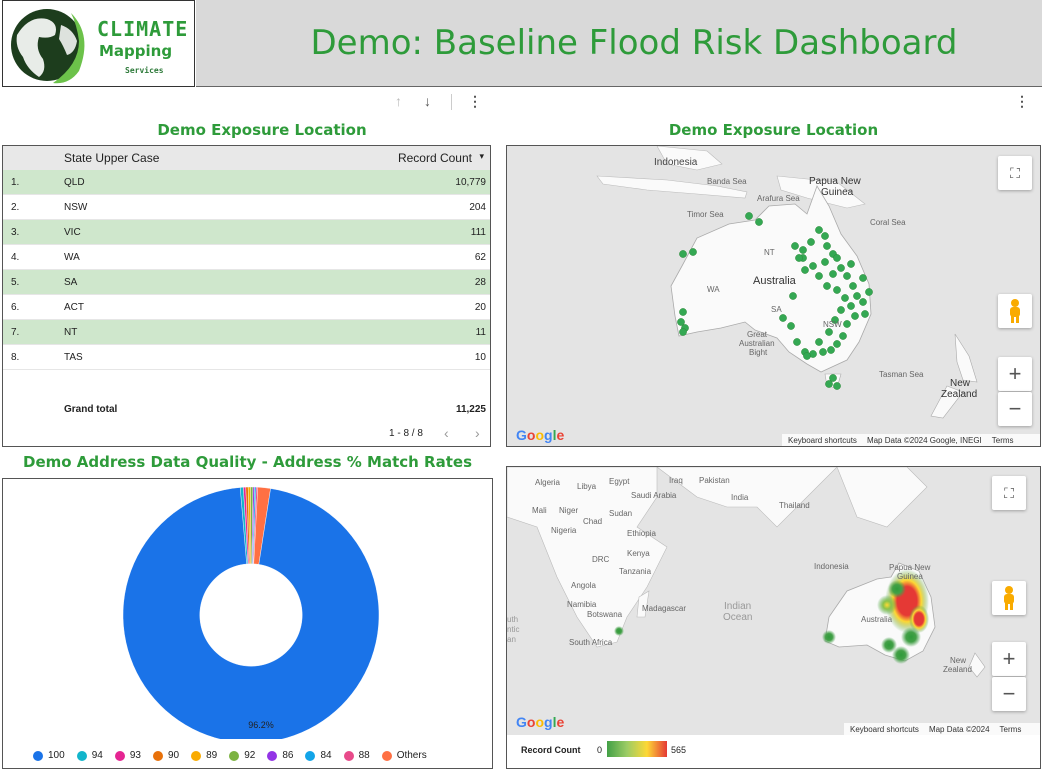 This screenshot has width=1044, height=769. Describe the element at coordinates (89, 755) in the screenshot. I see `legend-item: 94` at that location.